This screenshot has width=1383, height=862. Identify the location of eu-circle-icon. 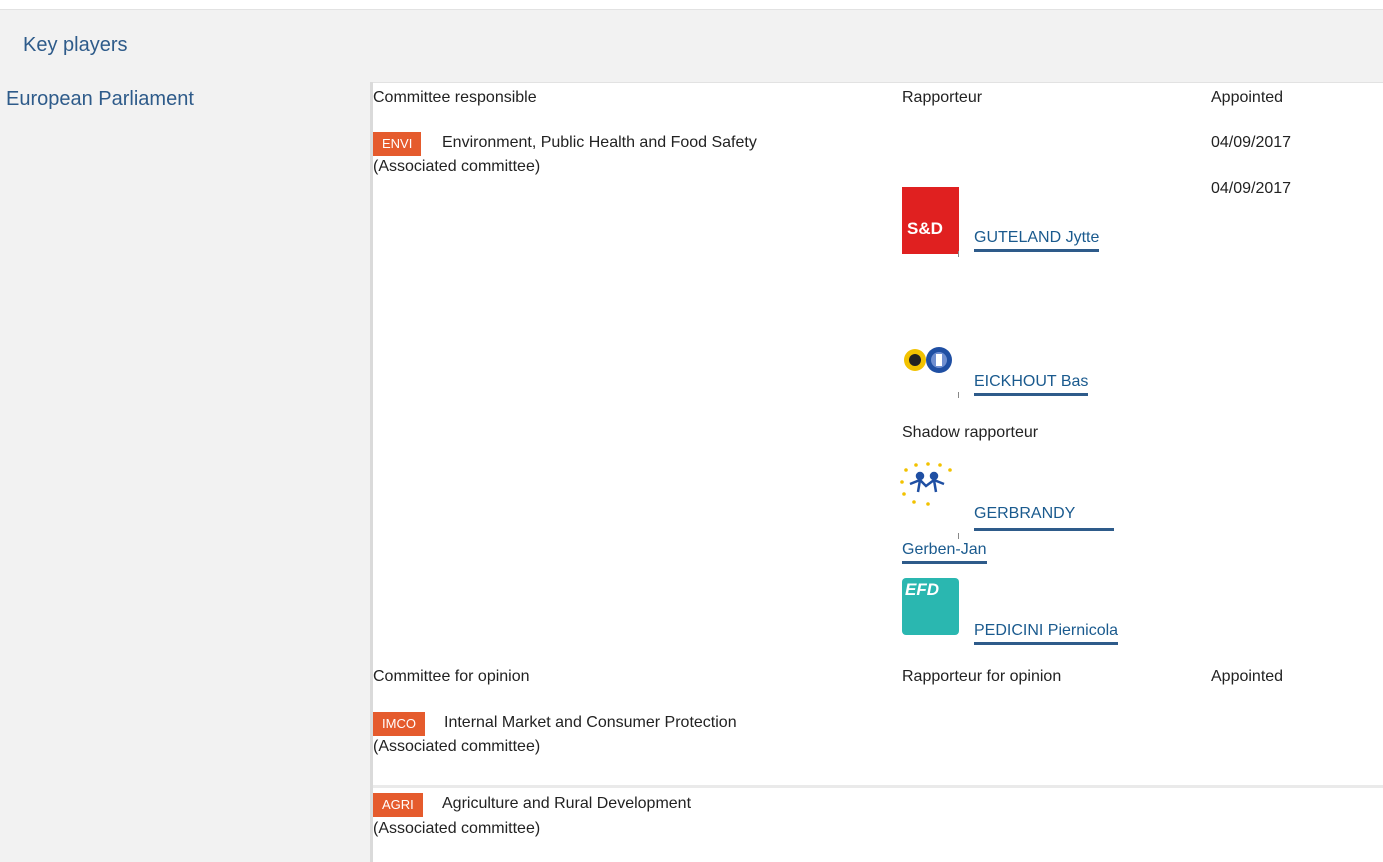
(939, 360).